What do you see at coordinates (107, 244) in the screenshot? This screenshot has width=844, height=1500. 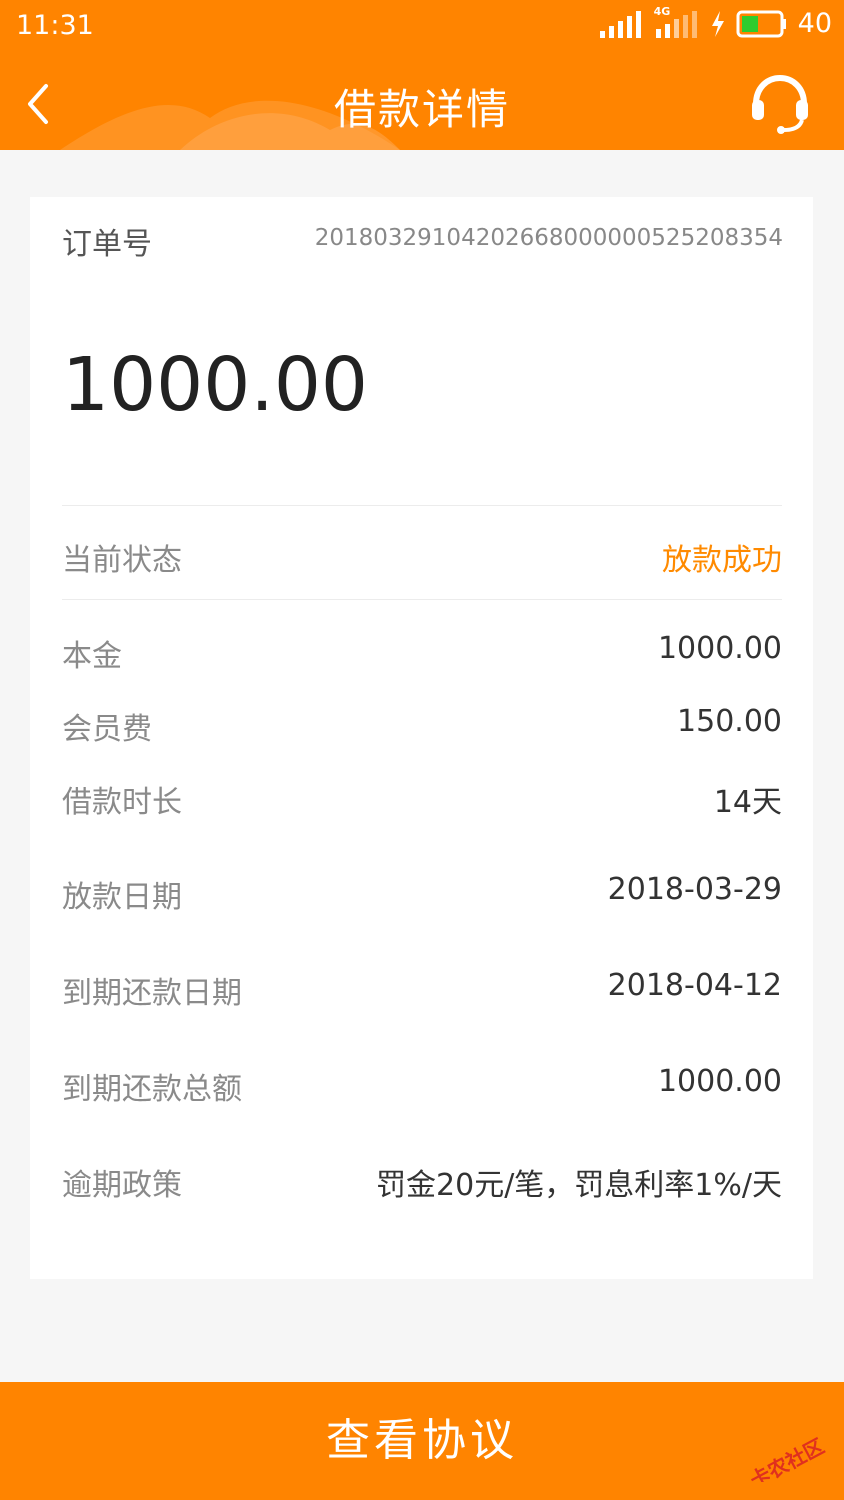 I see `order-number-label: 订单号` at bounding box center [107, 244].